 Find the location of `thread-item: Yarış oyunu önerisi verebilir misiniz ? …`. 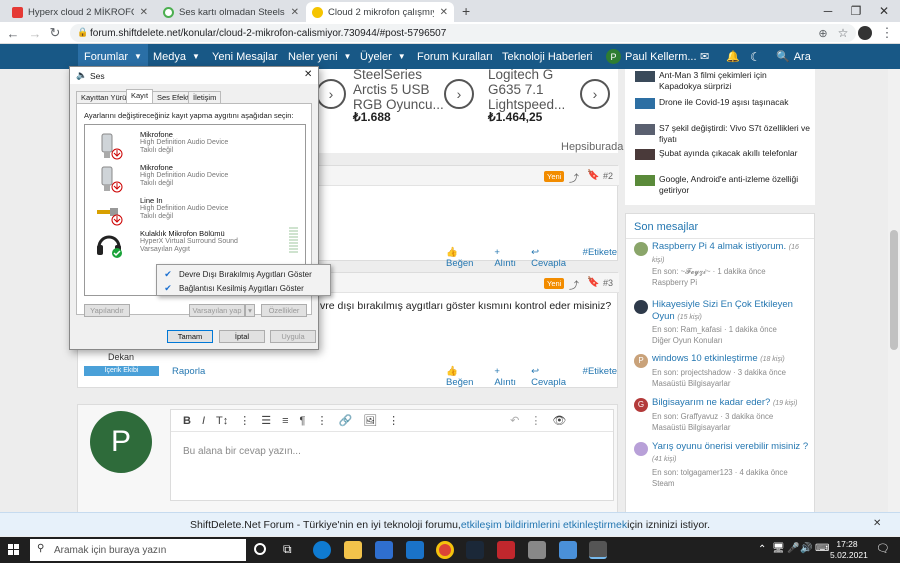

thread-item: Yarış oyunu önerisi verebilir misiniz ? … is located at coordinates (732, 453).